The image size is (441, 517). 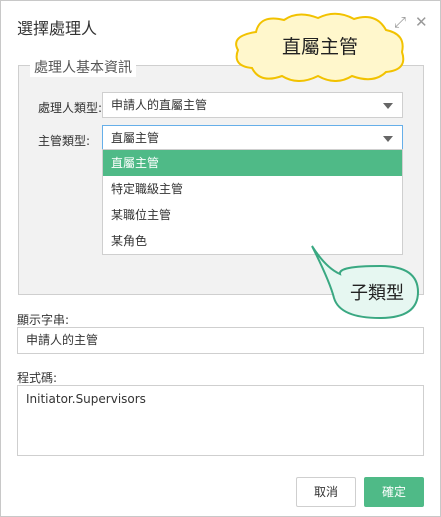 I want to click on manager-type-value: 直屬主管, so click(x=135, y=138).